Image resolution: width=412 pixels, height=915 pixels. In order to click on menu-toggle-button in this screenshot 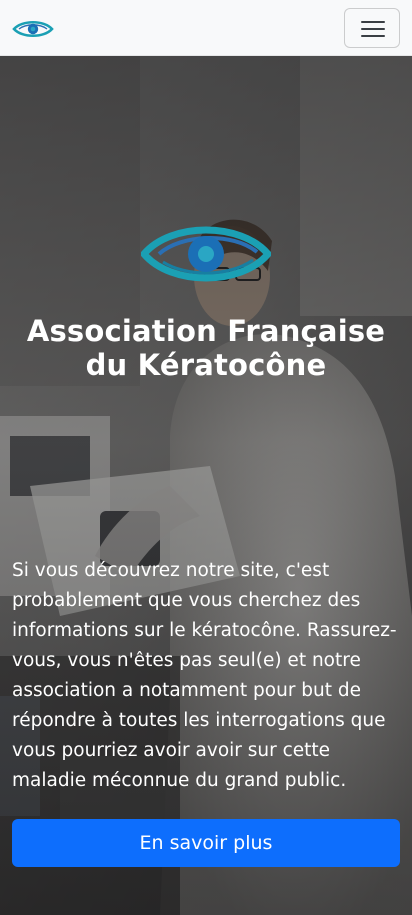, I will do `click(372, 28)`.